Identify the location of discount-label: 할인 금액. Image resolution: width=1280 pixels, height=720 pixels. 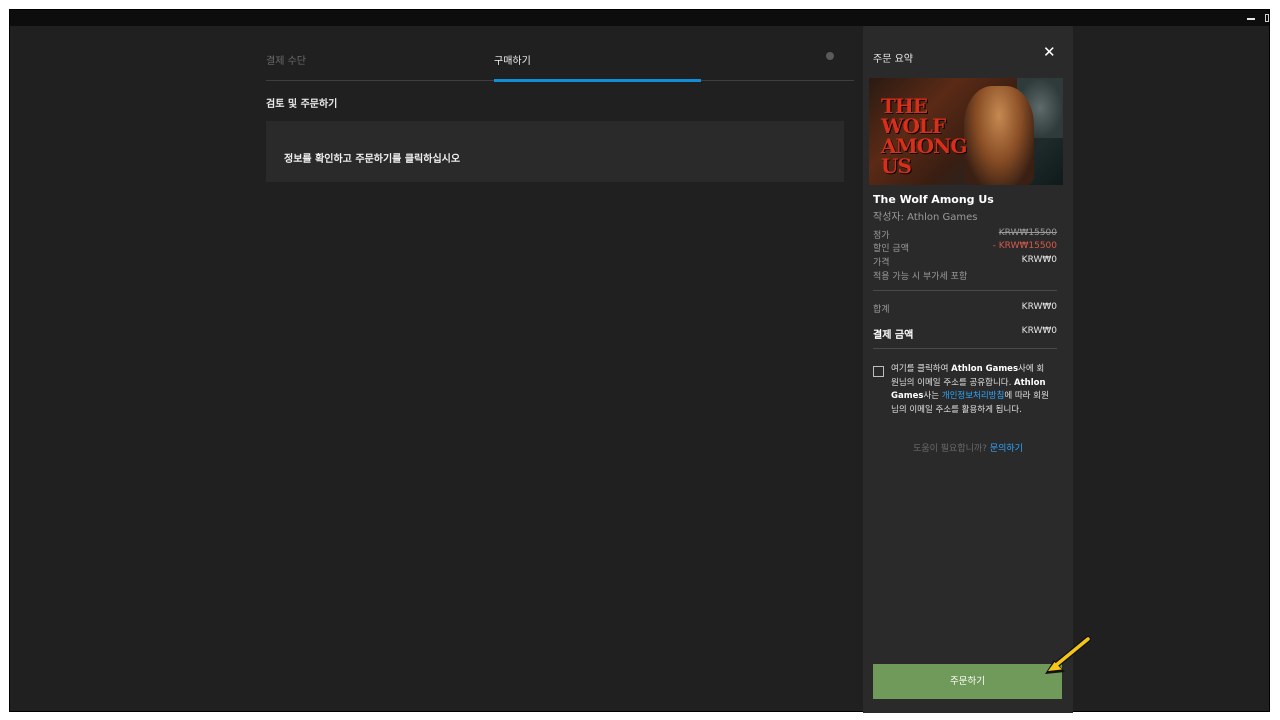
(891, 249).